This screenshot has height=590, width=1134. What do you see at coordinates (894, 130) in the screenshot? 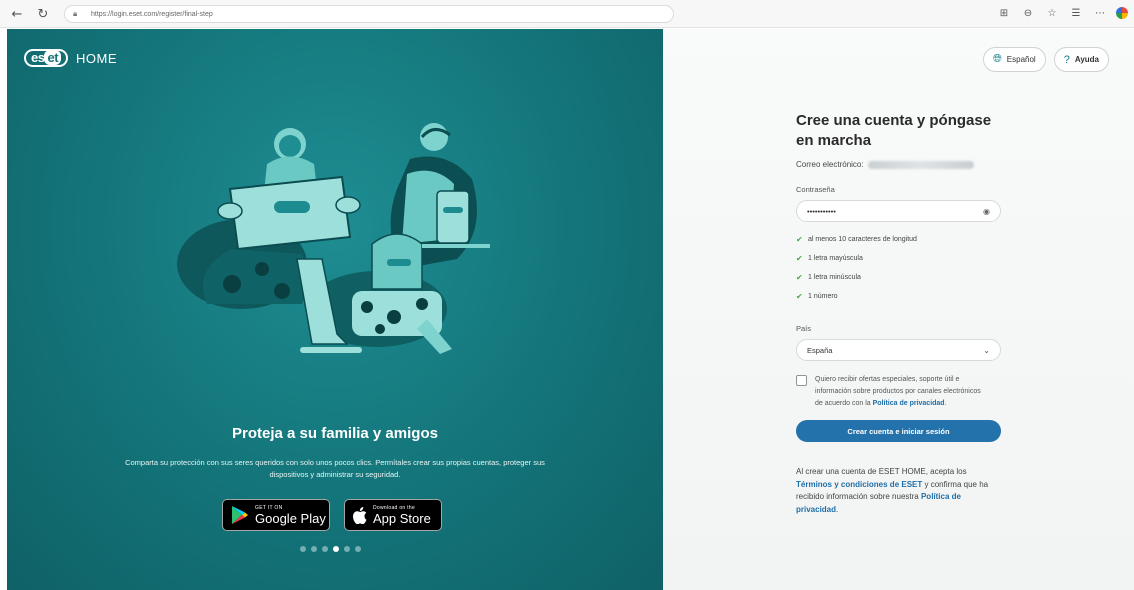
I see `form-title: Cree una cuenta y póngase en marcha` at bounding box center [894, 130].